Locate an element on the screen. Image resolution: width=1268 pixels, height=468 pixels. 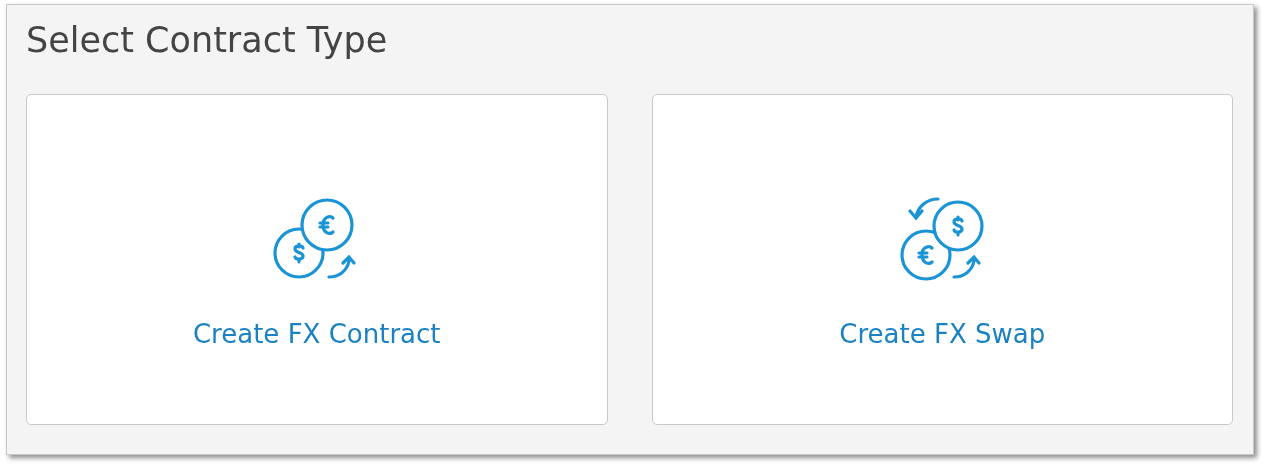
panel-title: Select Contract Type is located at coordinates (207, 40).